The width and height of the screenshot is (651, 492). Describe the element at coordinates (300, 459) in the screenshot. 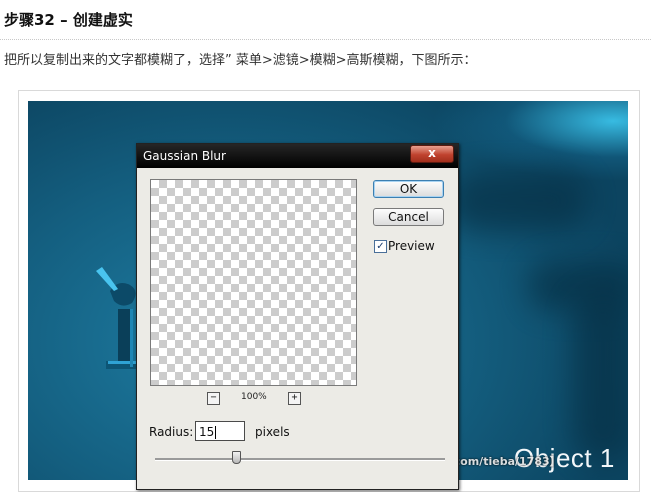

I see `radius-slider-track` at that location.